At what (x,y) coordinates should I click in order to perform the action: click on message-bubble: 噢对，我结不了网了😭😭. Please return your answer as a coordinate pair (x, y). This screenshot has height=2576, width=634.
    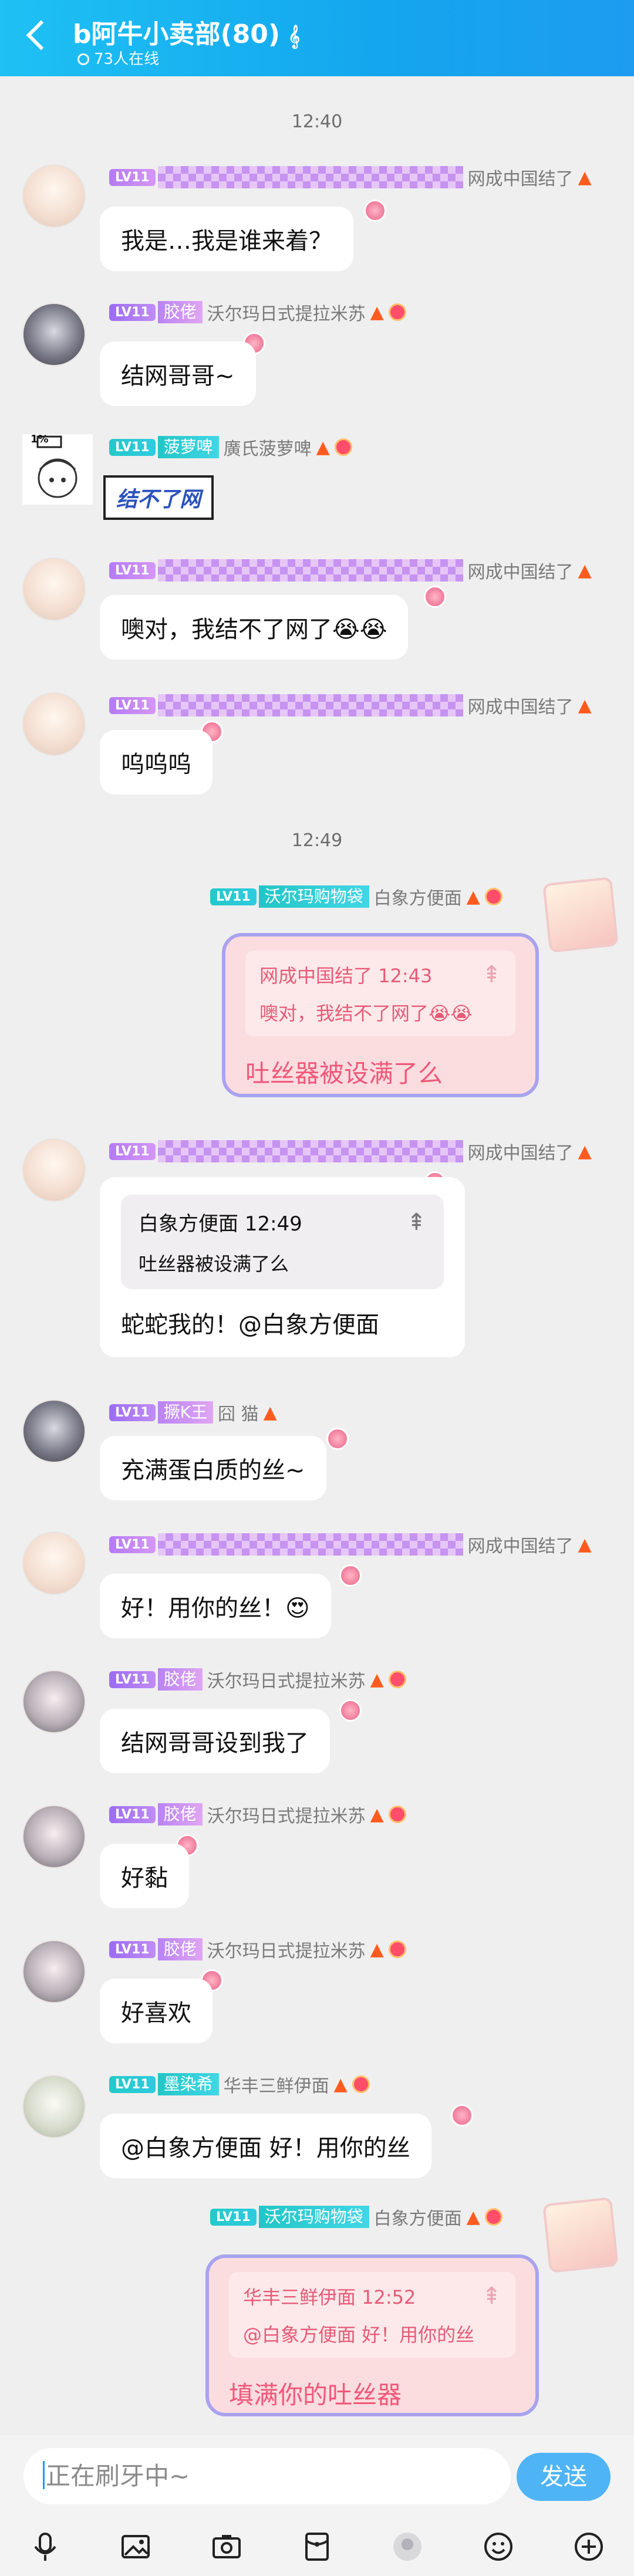
    Looking at the image, I should click on (254, 627).